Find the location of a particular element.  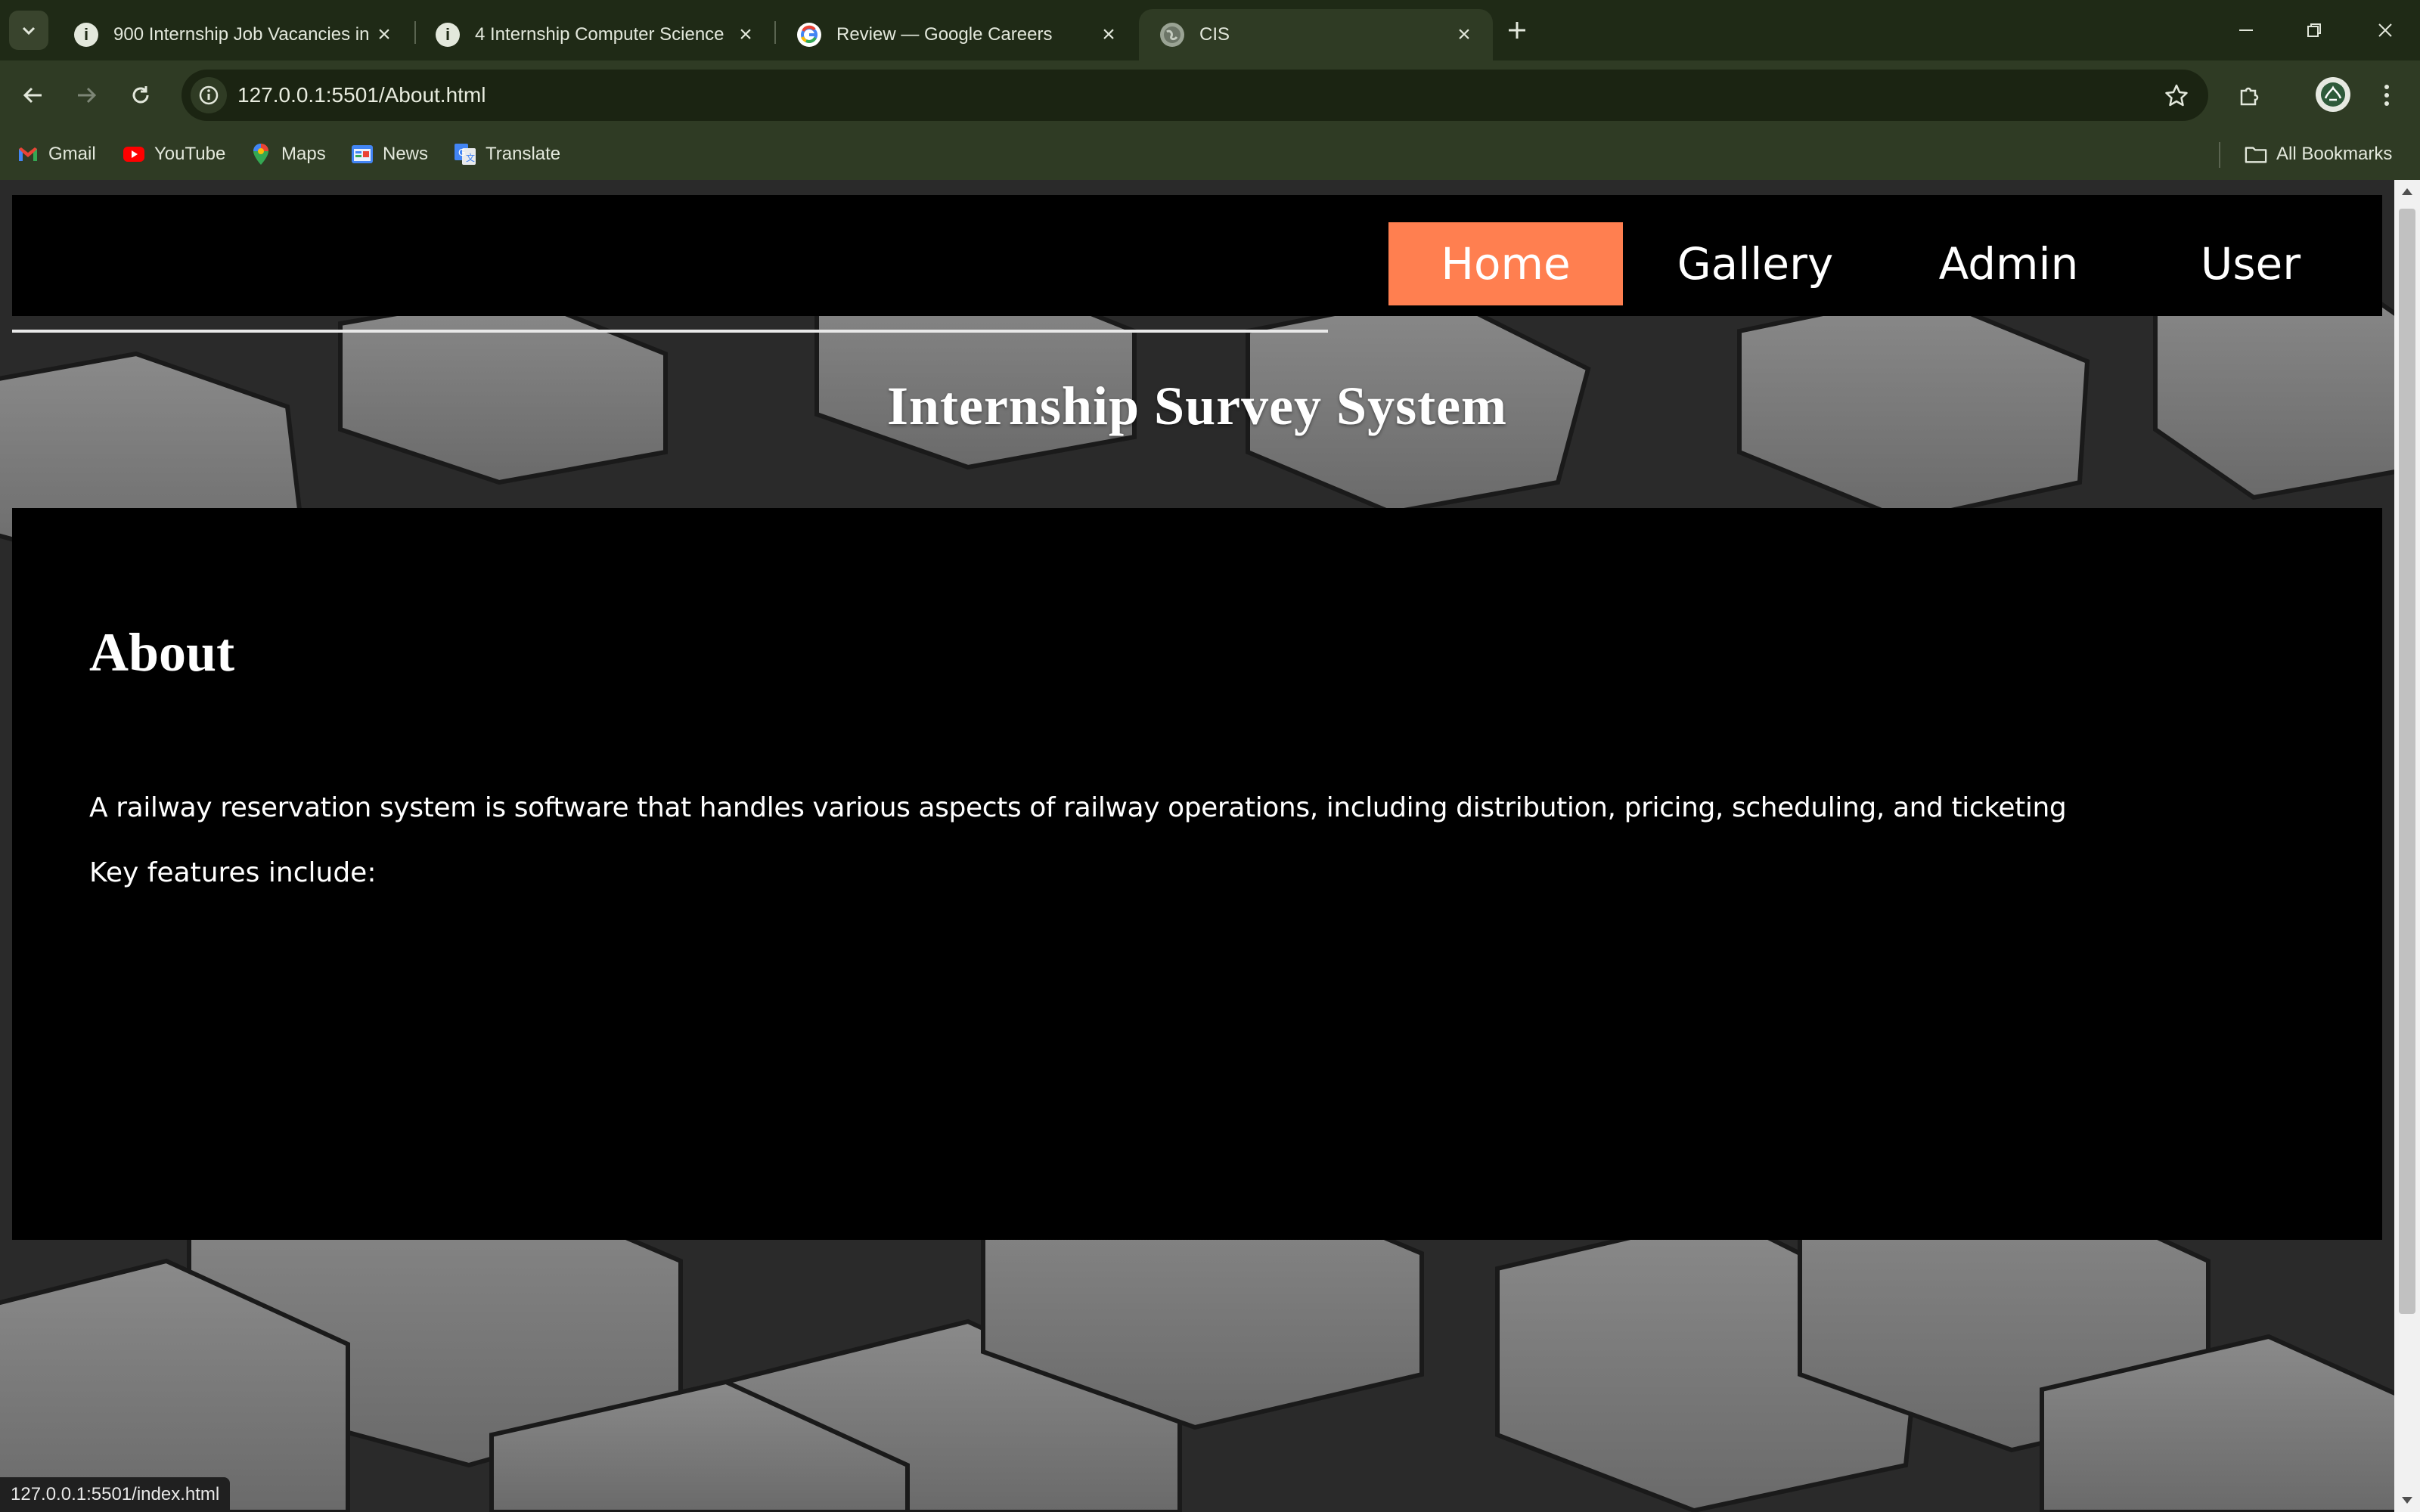

reload-icon is located at coordinates (140, 95).